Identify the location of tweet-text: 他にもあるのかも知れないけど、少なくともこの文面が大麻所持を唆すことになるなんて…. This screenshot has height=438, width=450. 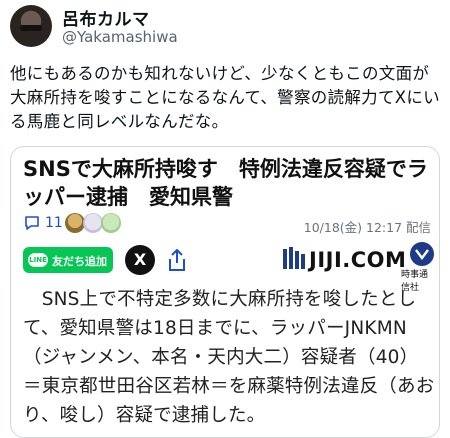
(225, 97).